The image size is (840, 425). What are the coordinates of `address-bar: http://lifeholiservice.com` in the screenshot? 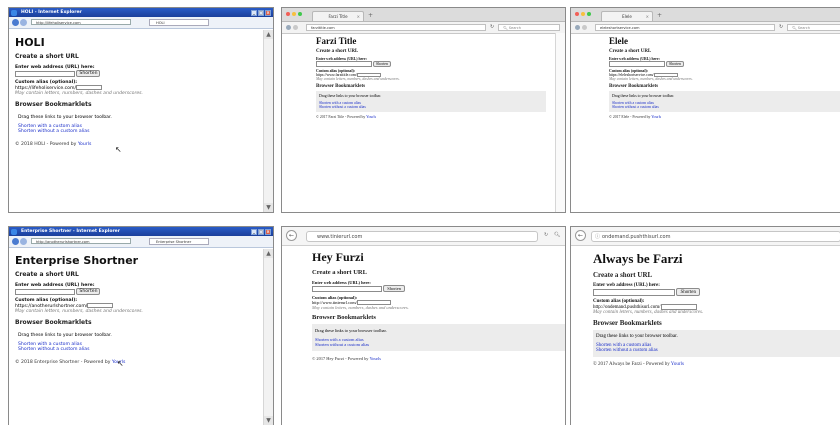 It's located at (81, 22).